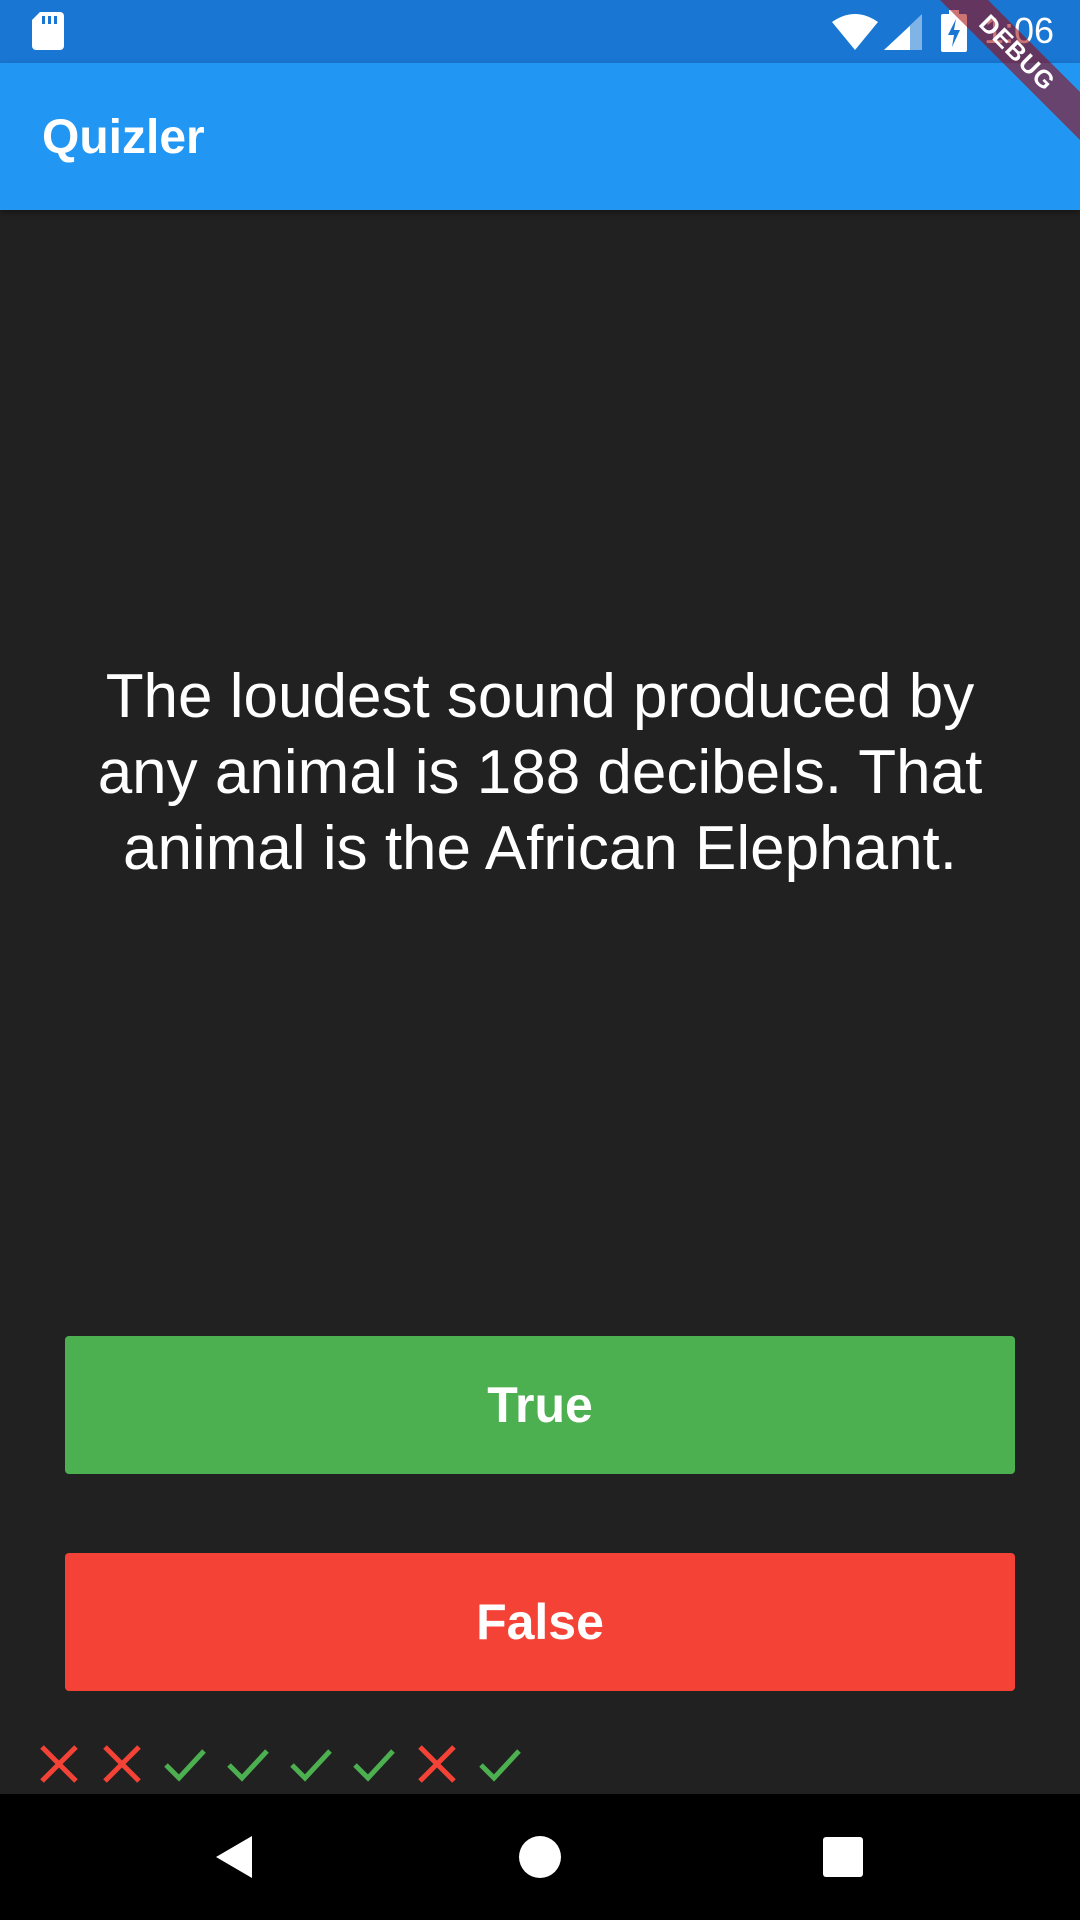 The width and height of the screenshot is (1080, 1920). Describe the element at coordinates (123, 137) in the screenshot. I see `app-title: Quizler` at that location.